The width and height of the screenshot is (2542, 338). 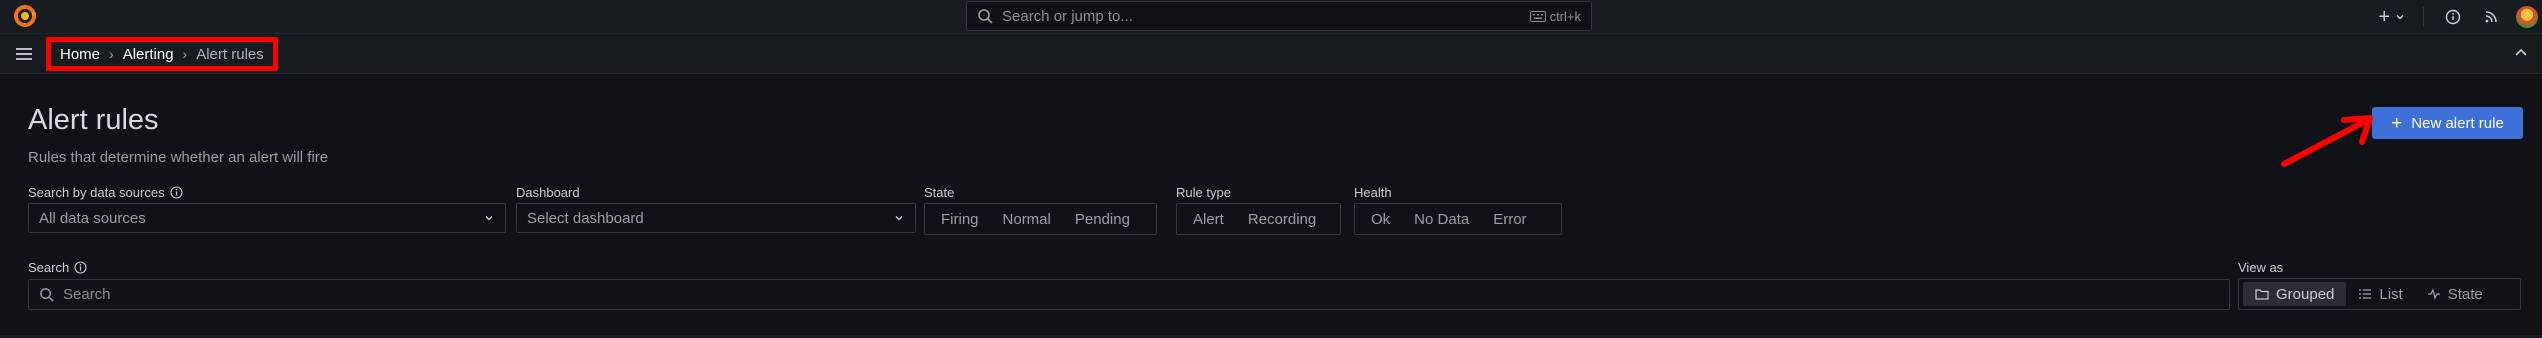 What do you see at coordinates (1279, 16) in the screenshot?
I see `global-search-bar: Search or jump to... ctrl+k` at bounding box center [1279, 16].